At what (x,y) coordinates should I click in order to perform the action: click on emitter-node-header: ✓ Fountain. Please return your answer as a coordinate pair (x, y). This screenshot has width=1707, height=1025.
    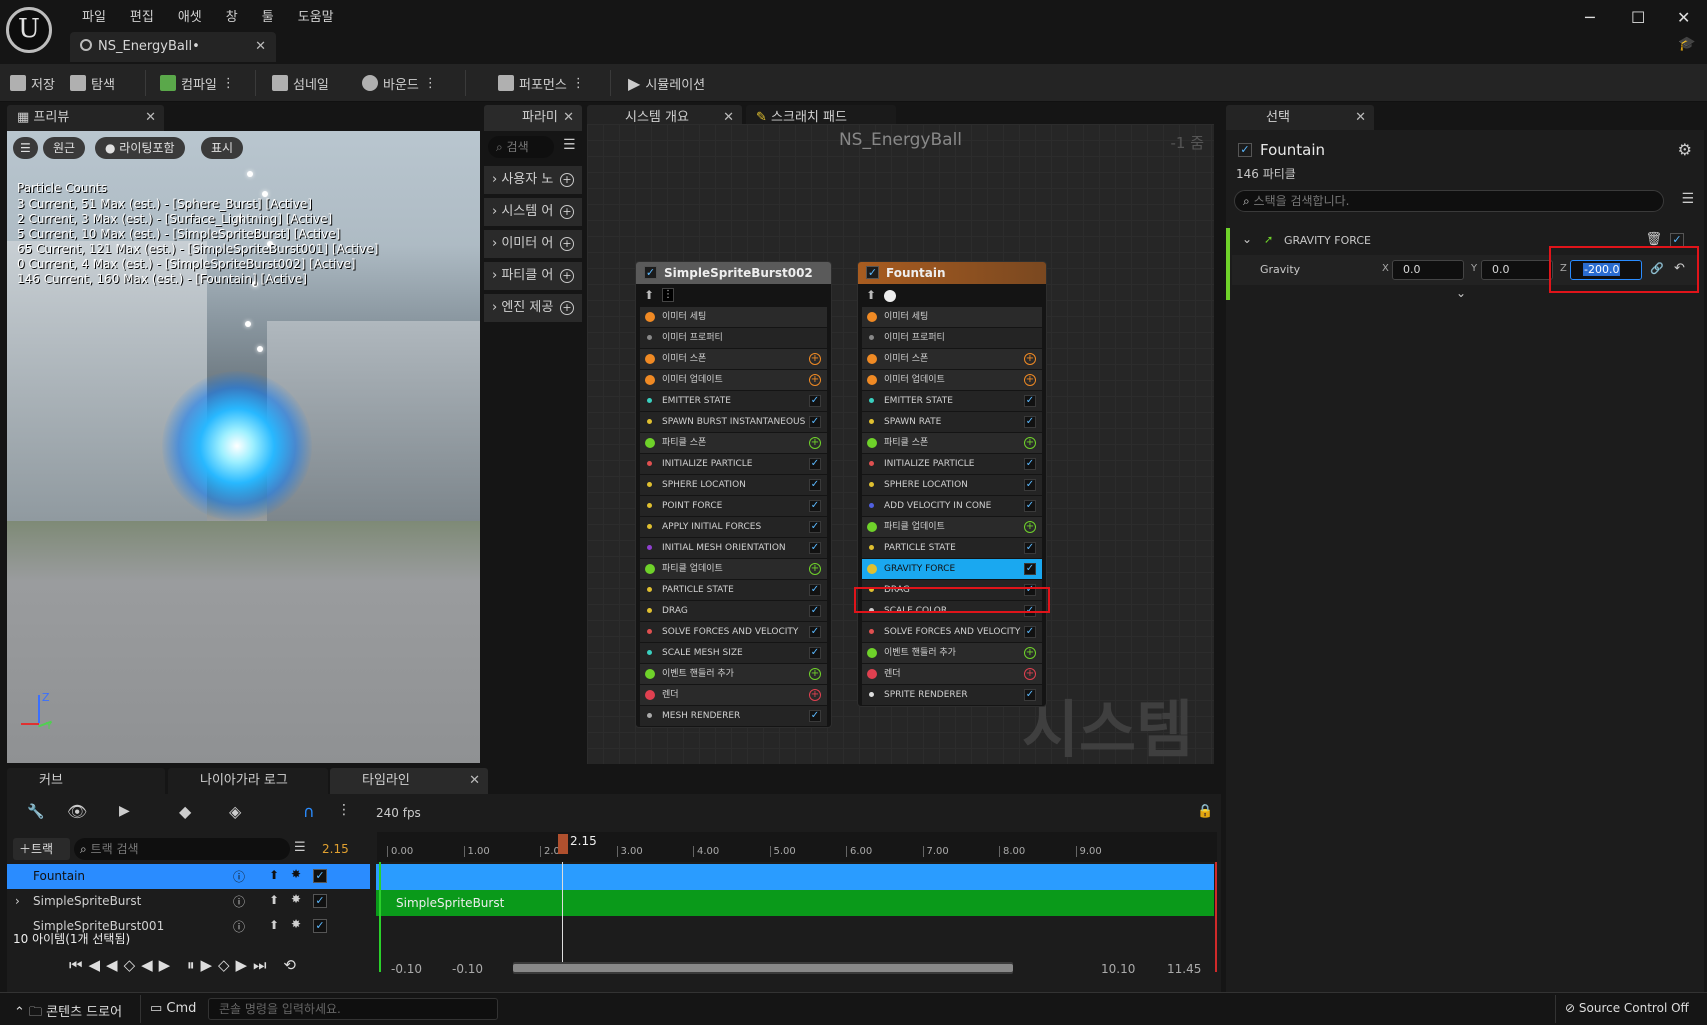
    Looking at the image, I should click on (952, 273).